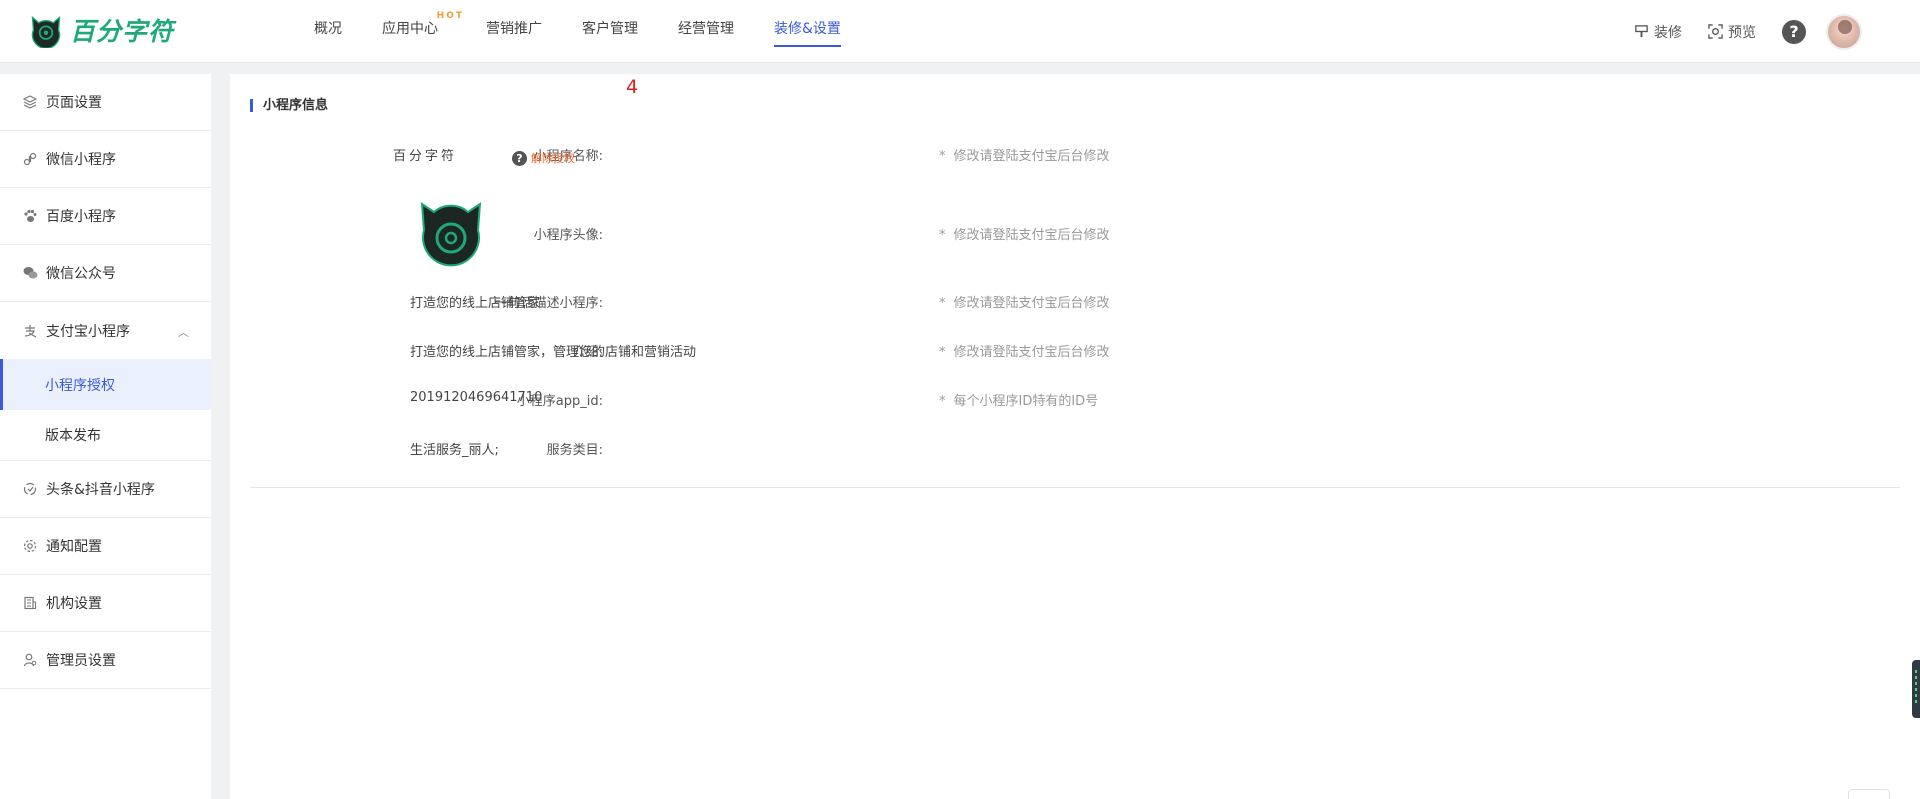  What do you see at coordinates (183, 332) in the screenshot?
I see `chevron-up-icon: ︿` at bounding box center [183, 332].